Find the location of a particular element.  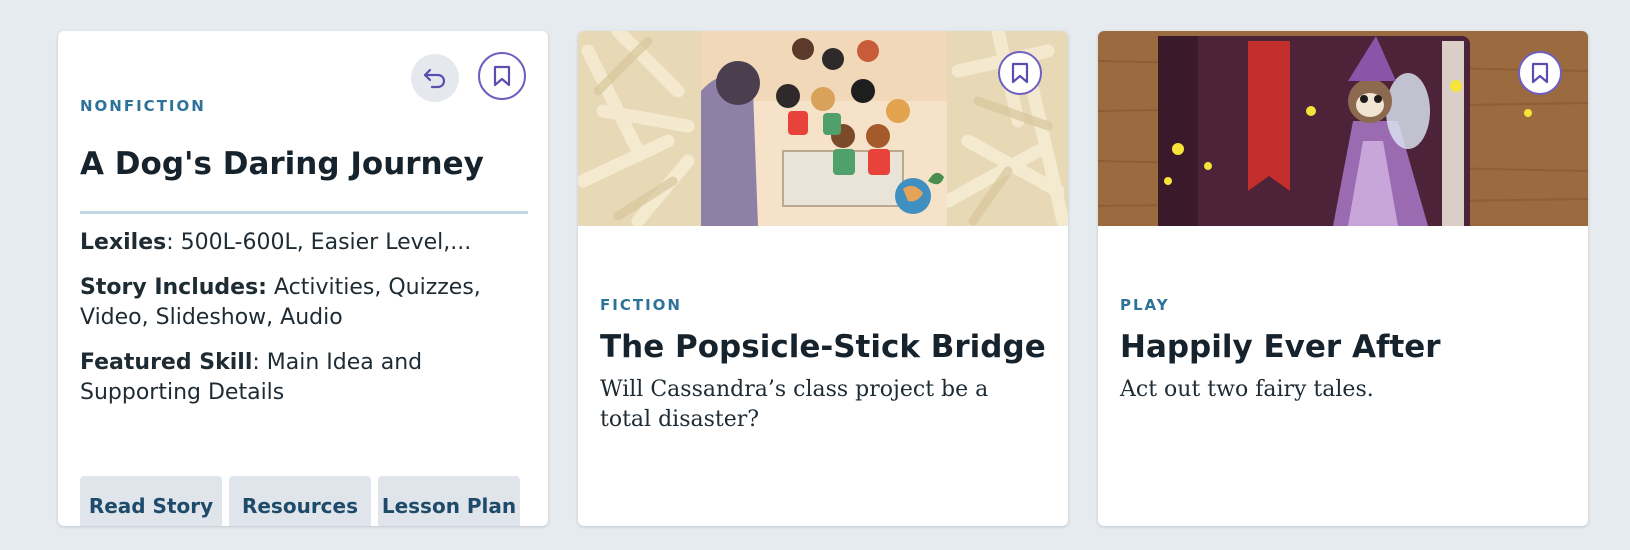

story-title: The Popsicle-Stick Bridge is located at coordinates (823, 347).